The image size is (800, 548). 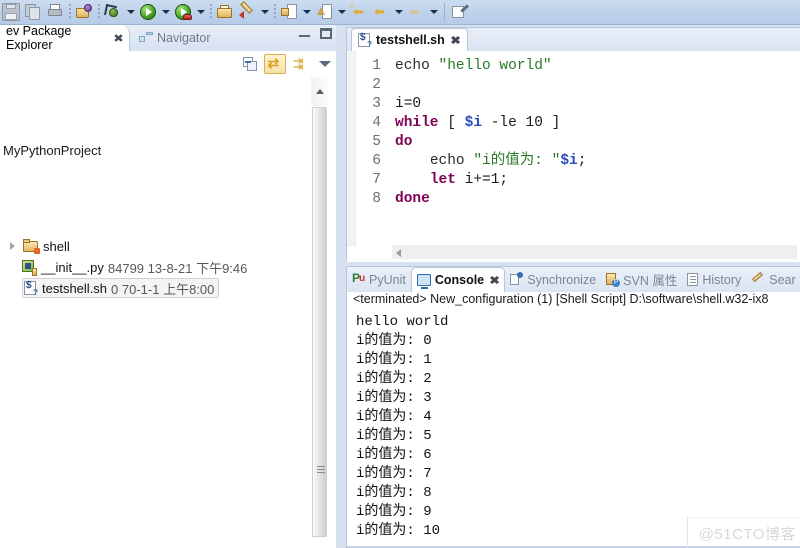 I want to click on tab-navigator: Navigator, so click(x=175, y=38).